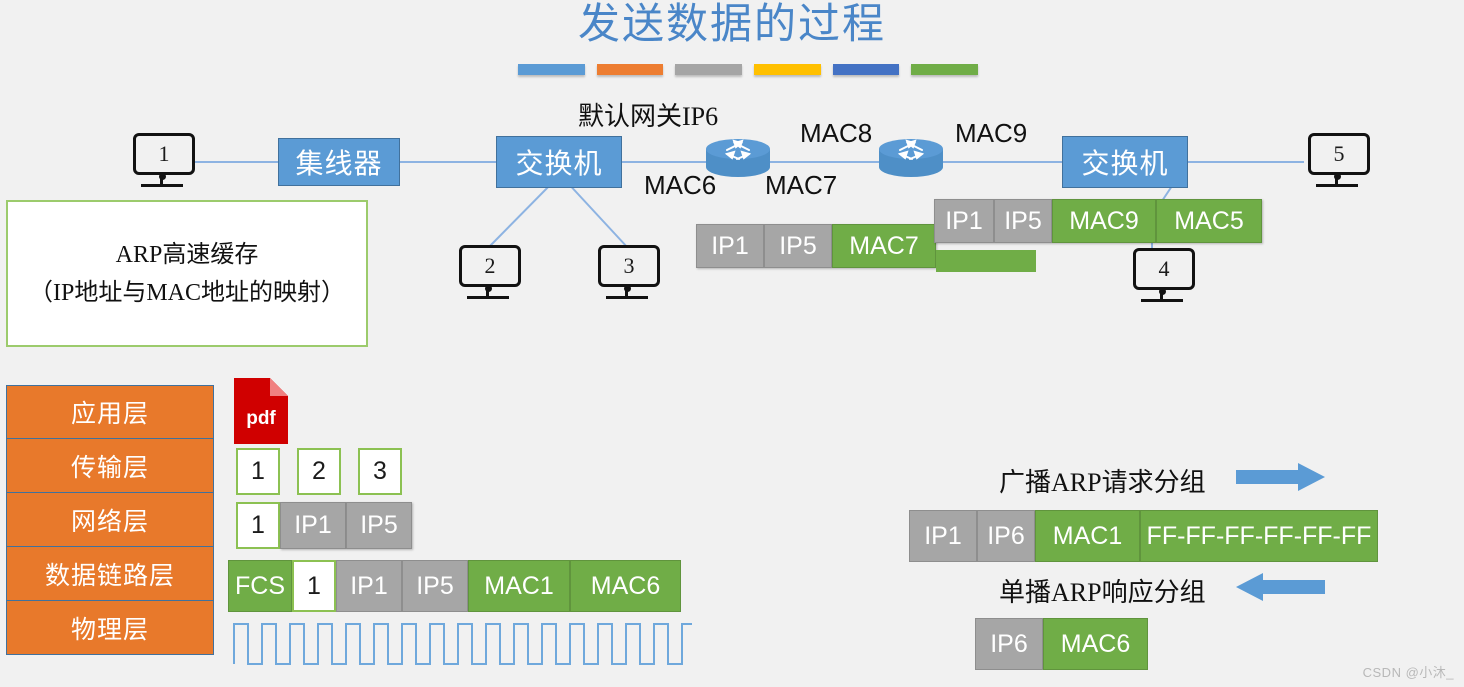 This screenshot has width=1464, height=687. I want to click on host-3-icon: 3, so click(629, 273).